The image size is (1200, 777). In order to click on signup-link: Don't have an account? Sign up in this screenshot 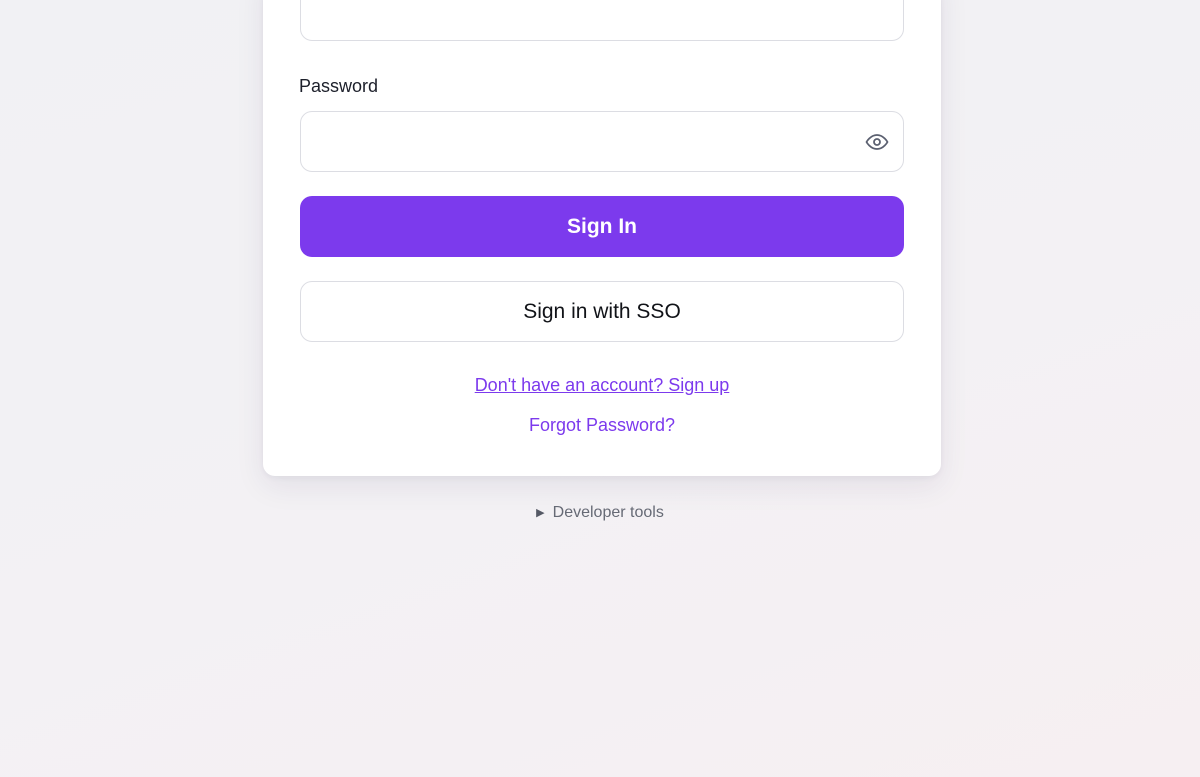, I will do `click(602, 385)`.